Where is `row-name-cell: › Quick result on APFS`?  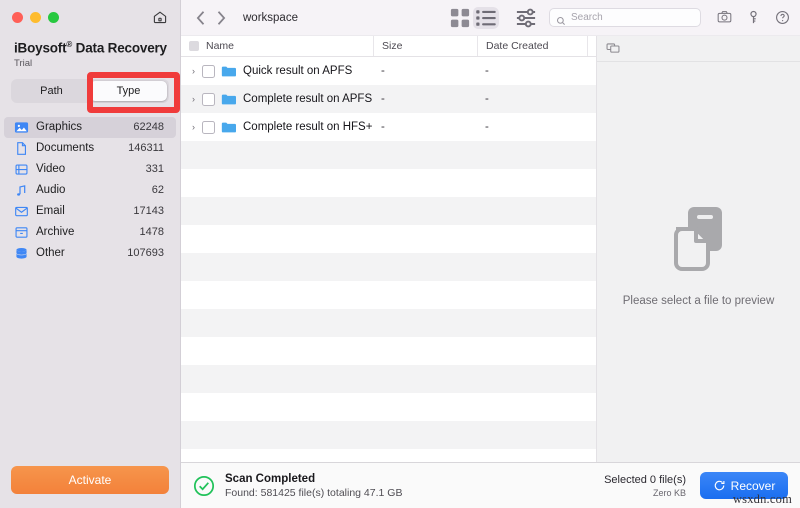
row-name-cell: › Quick result on APFS is located at coordinates (277, 71).